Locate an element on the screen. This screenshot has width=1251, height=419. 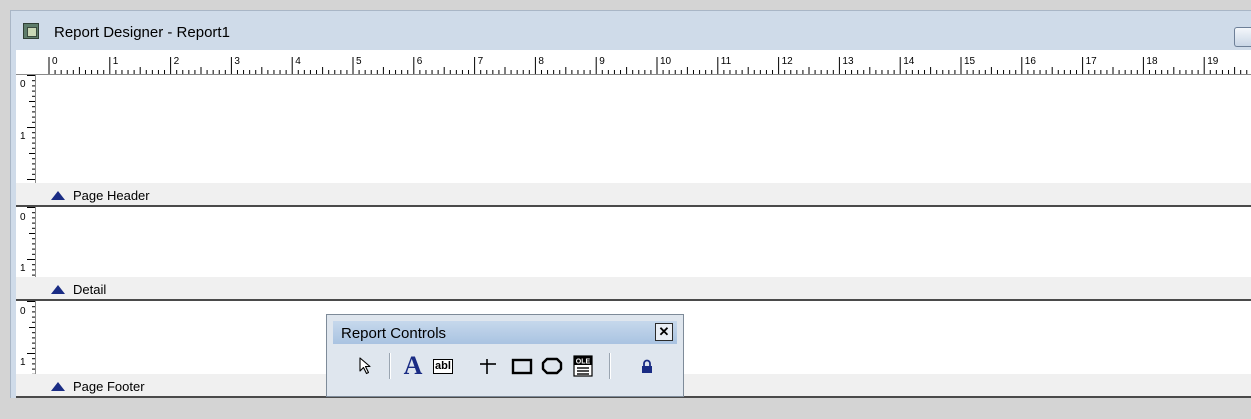
rounded-rectangle-icon is located at coordinates (552, 366).